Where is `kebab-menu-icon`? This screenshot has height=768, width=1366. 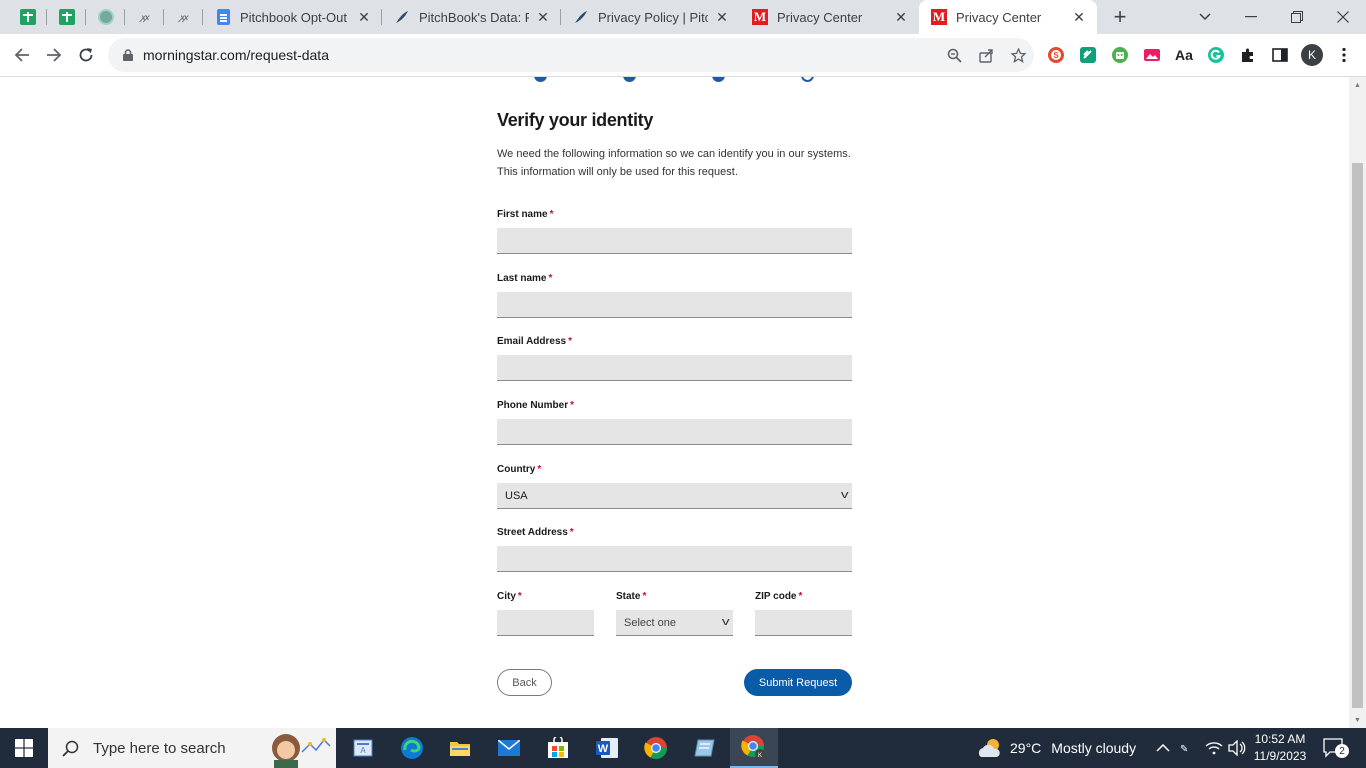 kebab-menu-icon is located at coordinates (1344, 55).